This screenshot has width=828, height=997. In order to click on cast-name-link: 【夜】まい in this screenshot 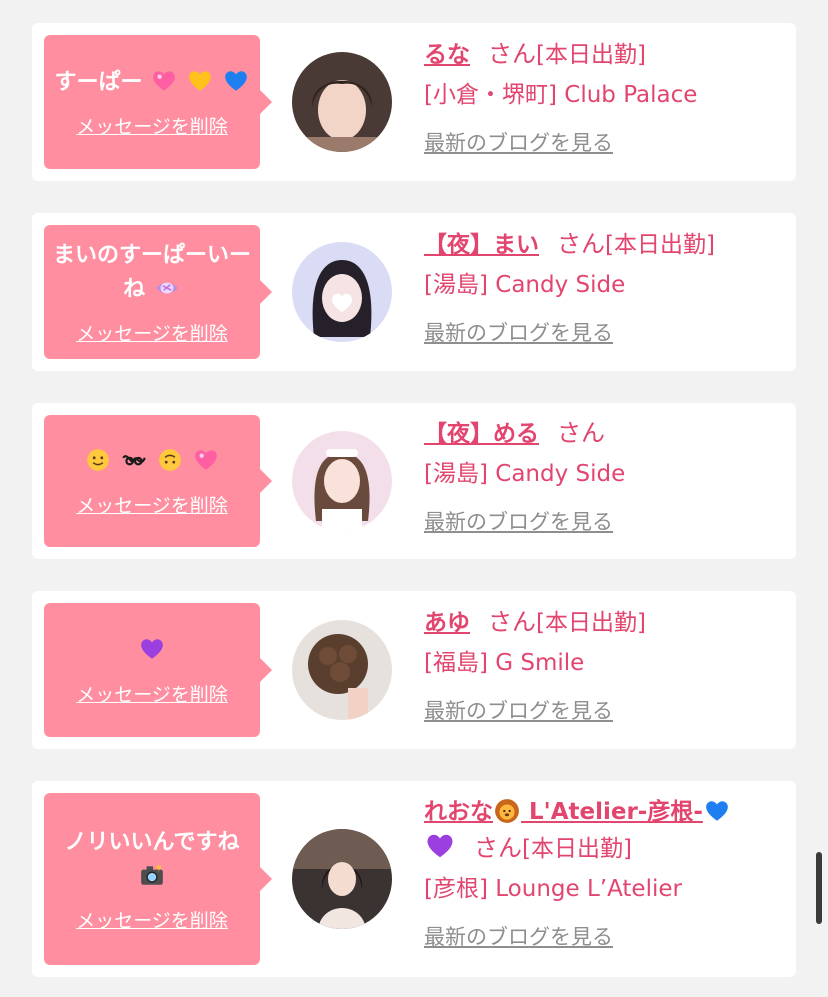, I will do `click(481, 245)`.